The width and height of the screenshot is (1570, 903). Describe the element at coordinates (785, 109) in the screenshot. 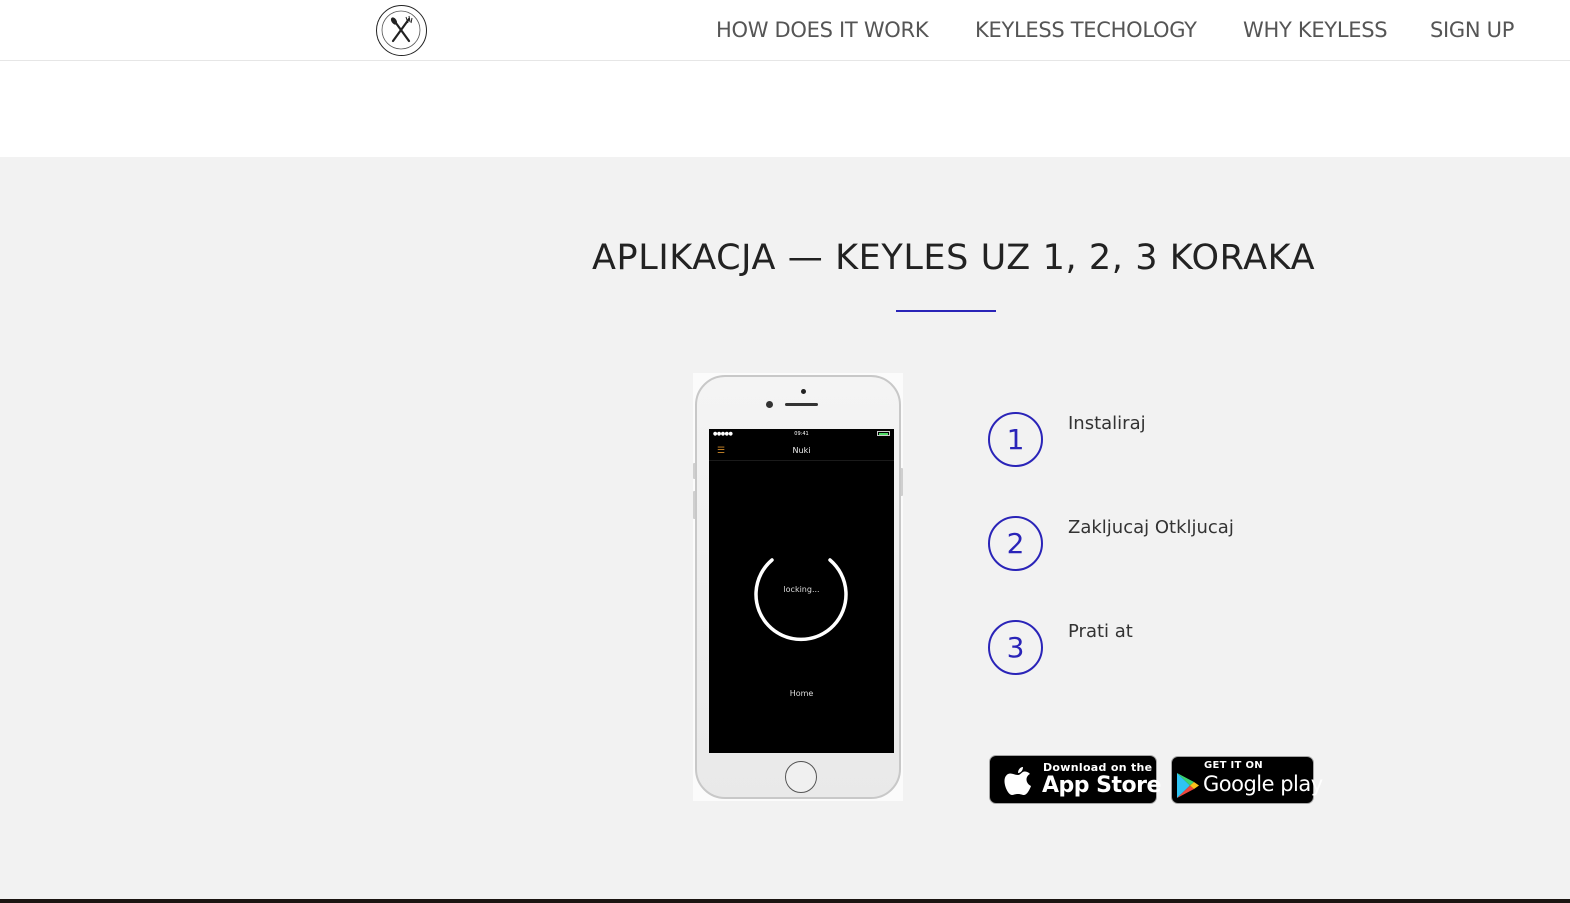

I see `header-spacer` at that location.